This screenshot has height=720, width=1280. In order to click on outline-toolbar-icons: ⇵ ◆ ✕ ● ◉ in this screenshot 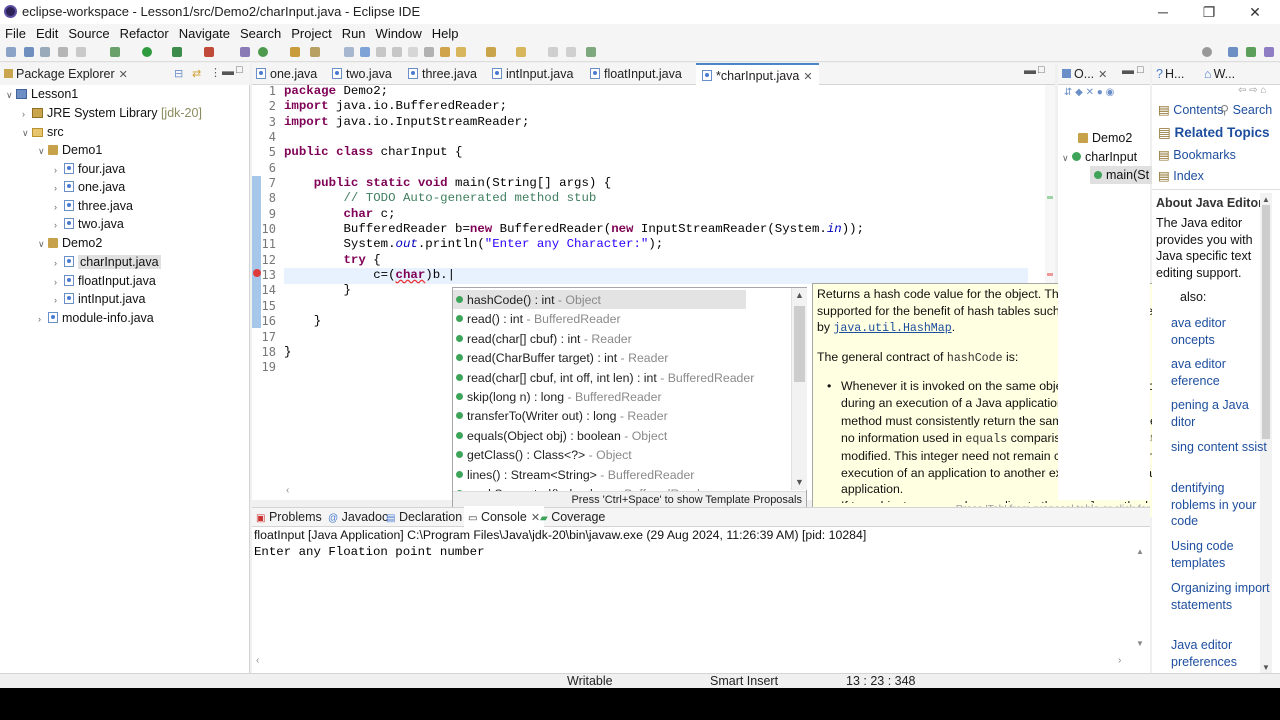, I will do `click(1089, 92)`.